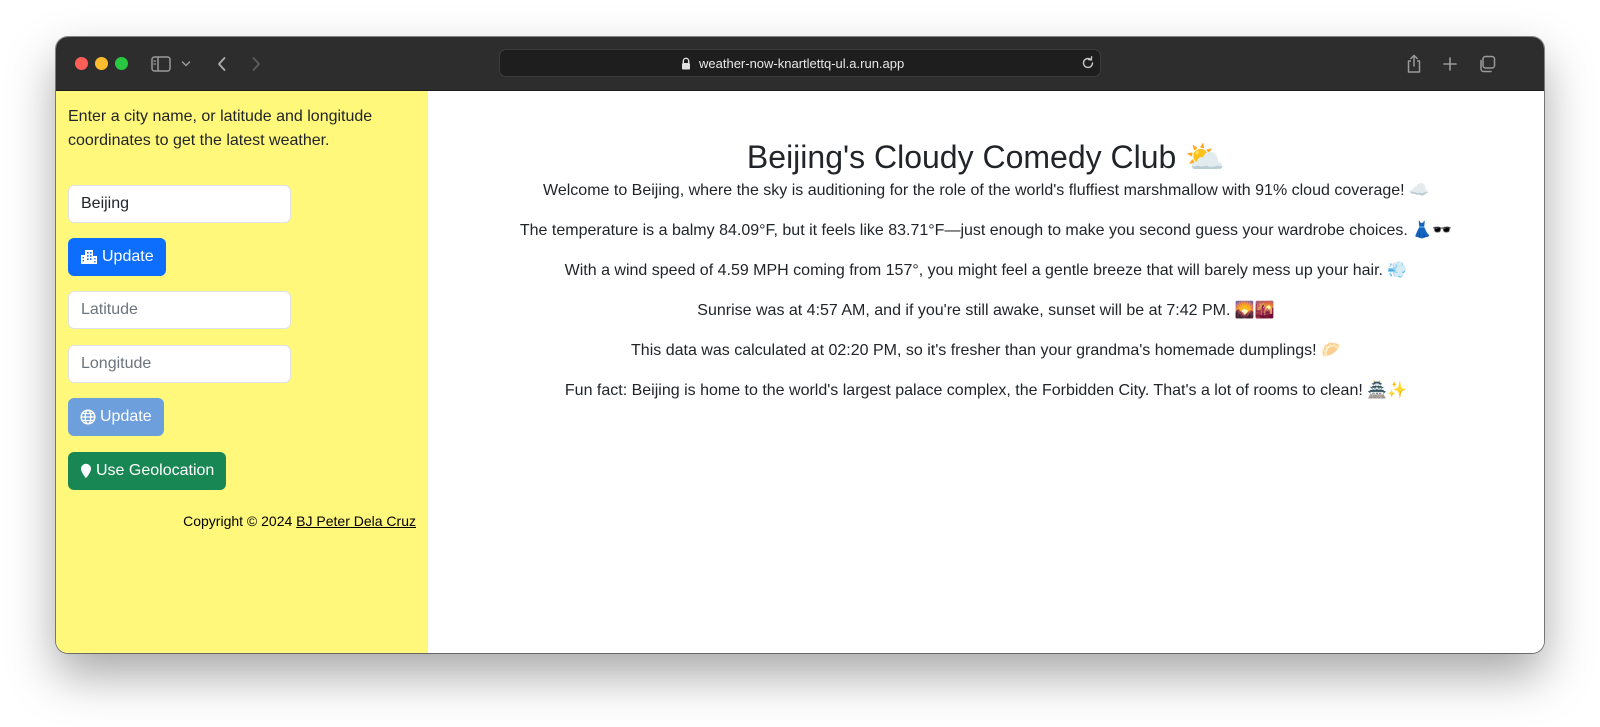  Describe the element at coordinates (81, 63) in the screenshot. I see `close-window-button` at that location.